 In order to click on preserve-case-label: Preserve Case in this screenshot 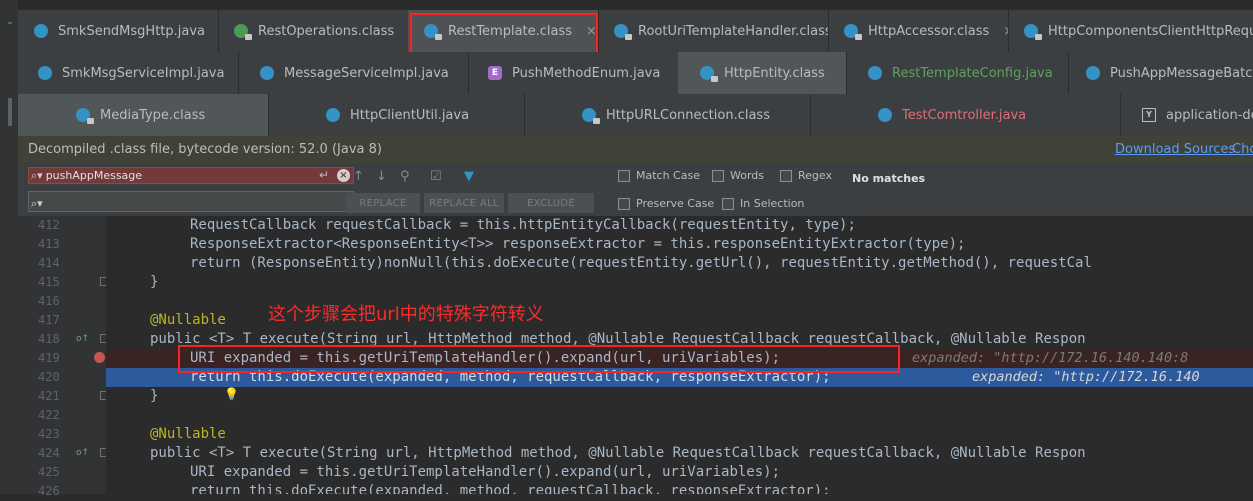, I will do `click(675, 203)`.